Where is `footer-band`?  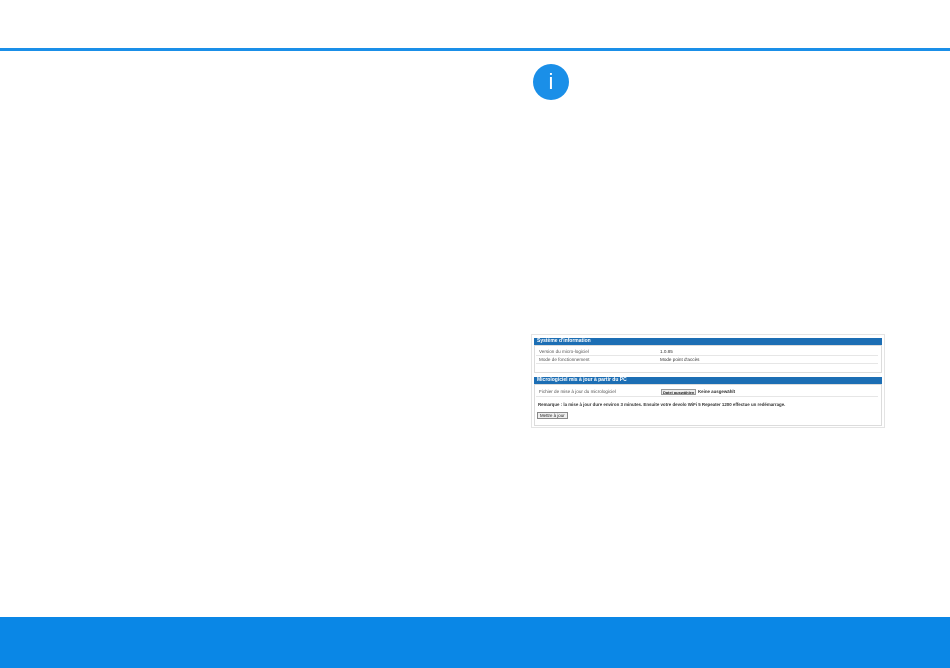 footer-band is located at coordinates (475, 642).